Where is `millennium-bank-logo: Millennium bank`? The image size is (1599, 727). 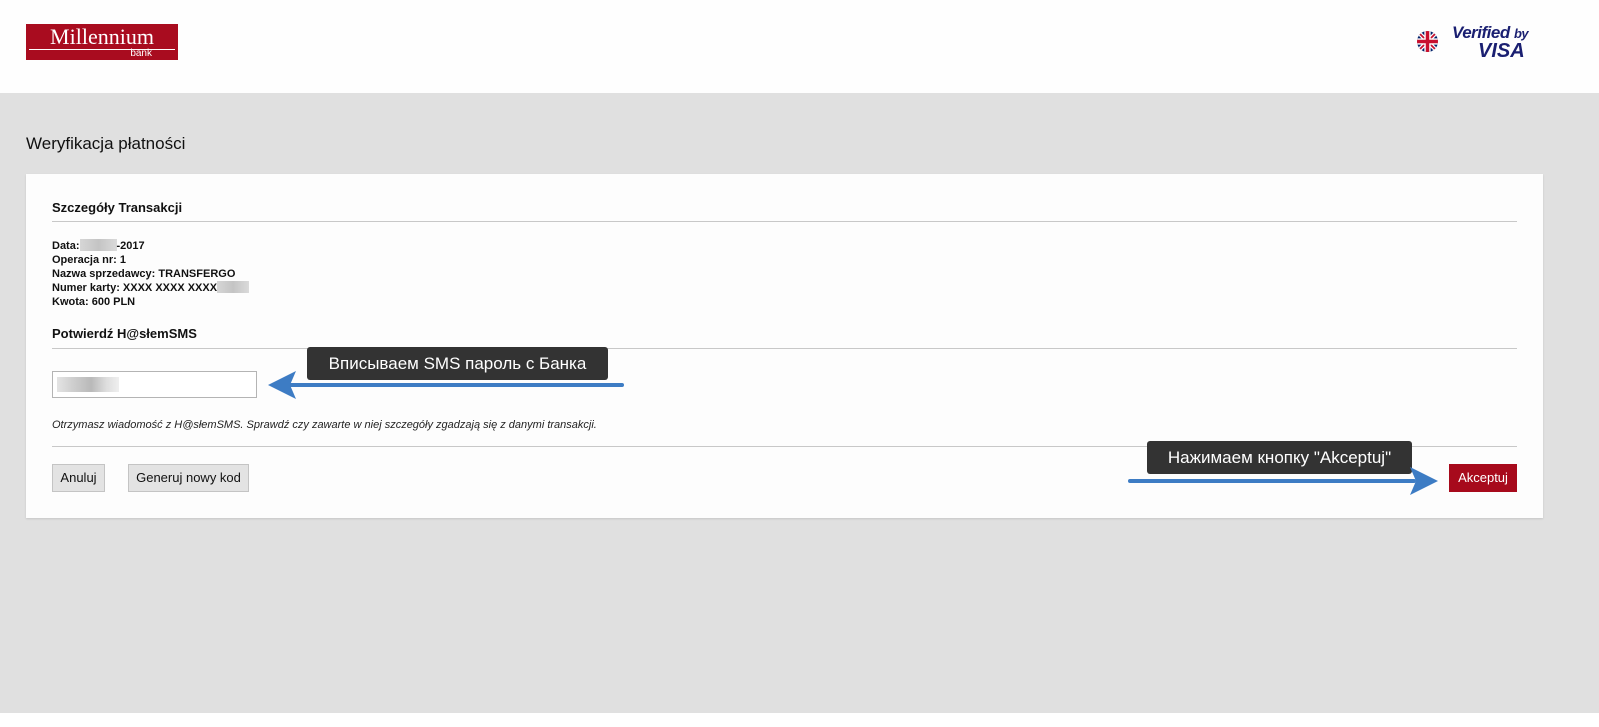
millennium-bank-logo: Millennium bank is located at coordinates (102, 42).